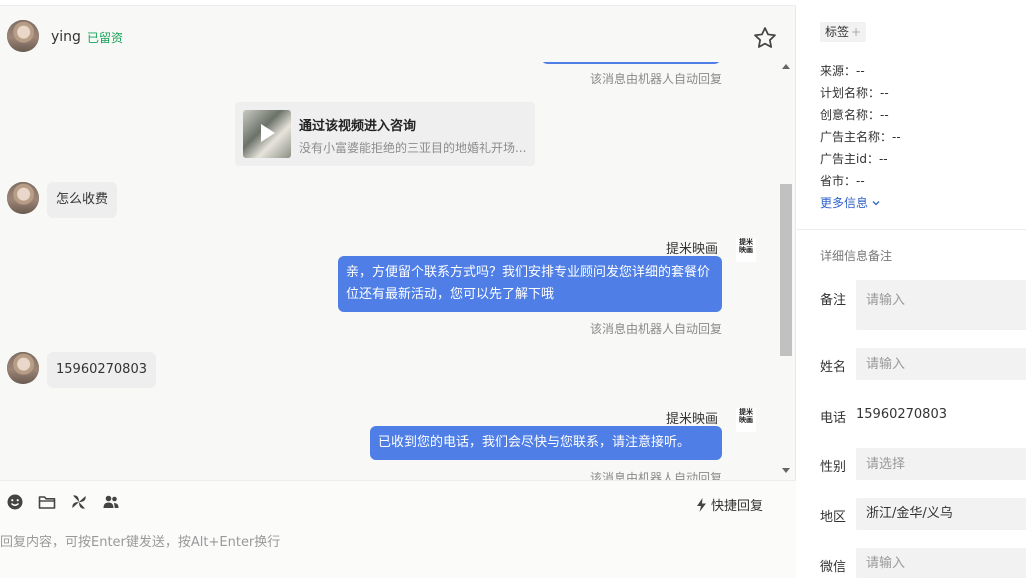 The height and width of the screenshot is (578, 1026). What do you see at coordinates (390, 549) in the screenshot?
I see `message-input` at bounding box center [390, 549].